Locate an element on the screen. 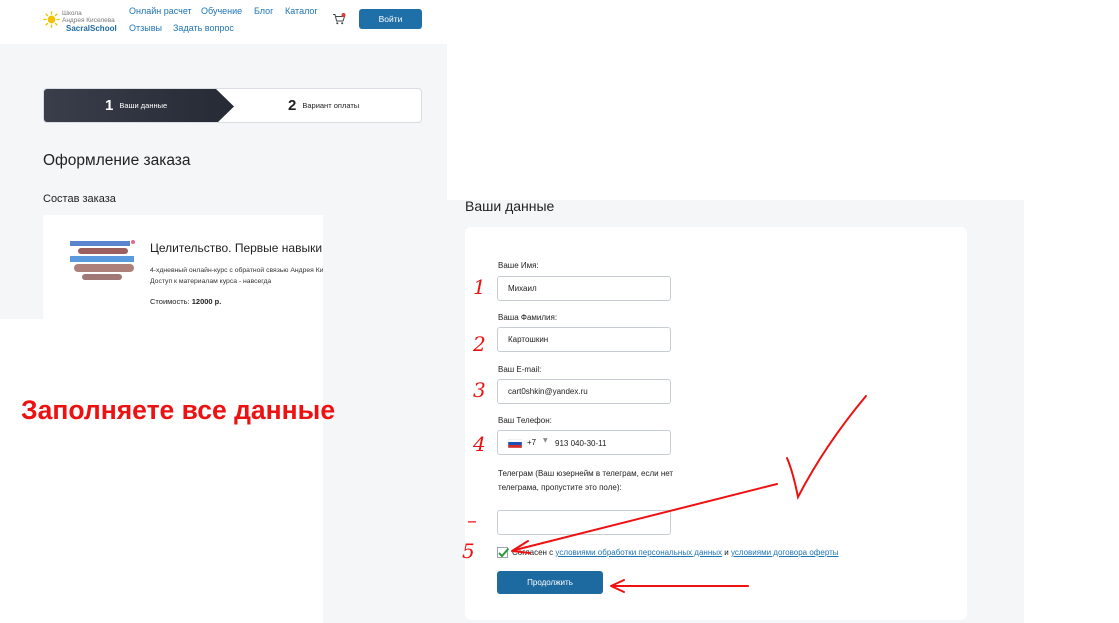  step-number: 1 is located at coordinates (109, 105).